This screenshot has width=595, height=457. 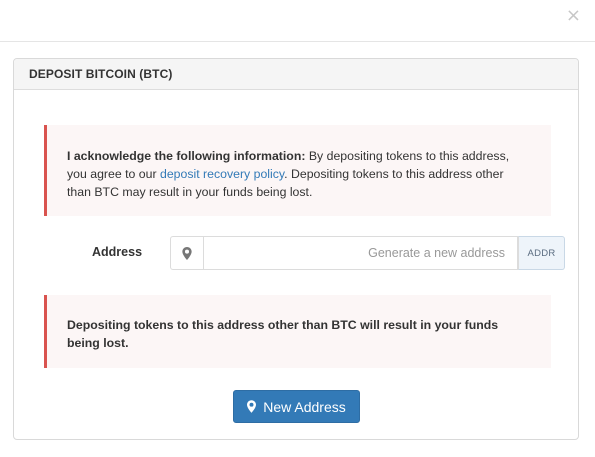 What do you see at coordinates (304, 406) in the screenshot?
I see `new-address-label: New Address` at bounding box center [304, 406].